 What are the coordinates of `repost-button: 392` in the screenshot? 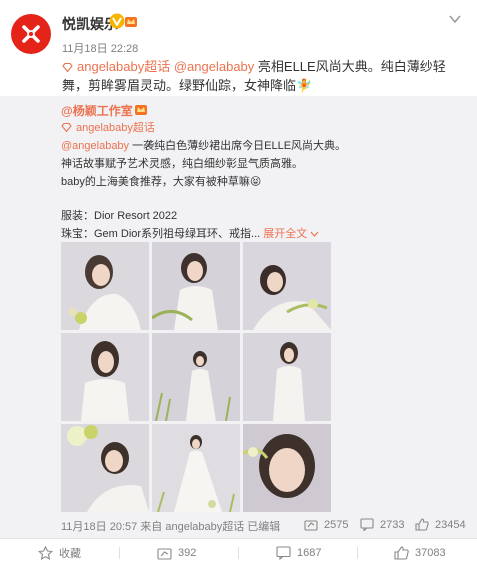 It's located at (176, 552).